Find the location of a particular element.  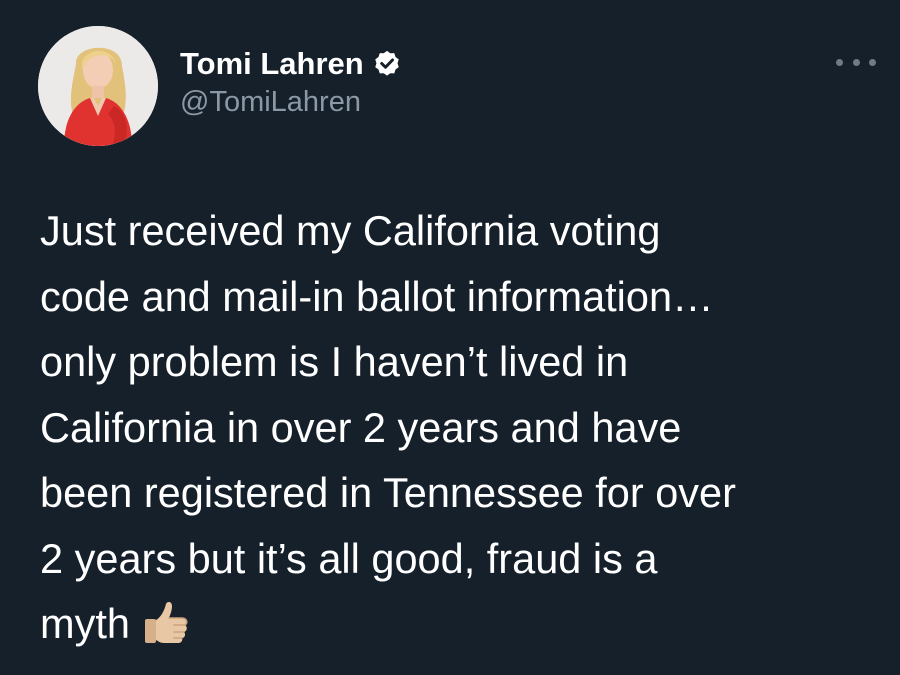

more-options-icon is located at coordinates (856, 62).